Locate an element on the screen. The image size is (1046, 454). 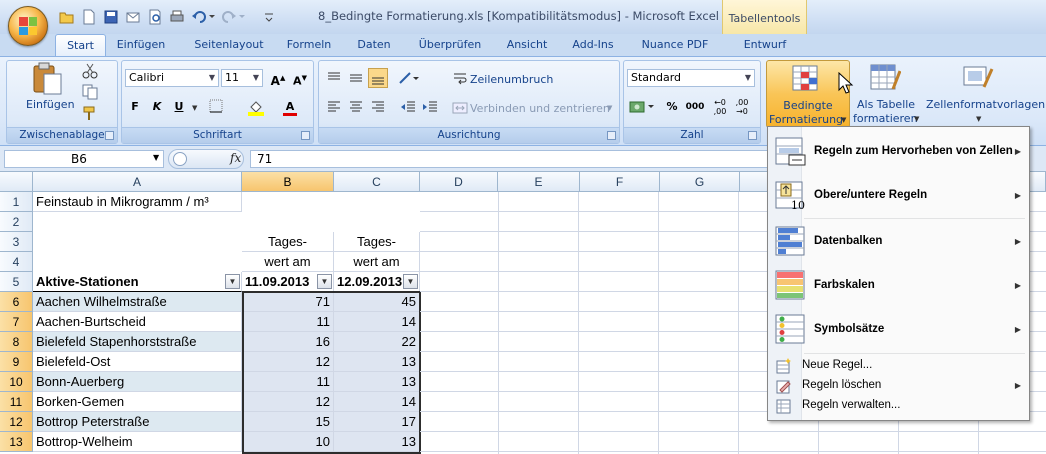
column-header-e: E is located at coordinates (539, 182).